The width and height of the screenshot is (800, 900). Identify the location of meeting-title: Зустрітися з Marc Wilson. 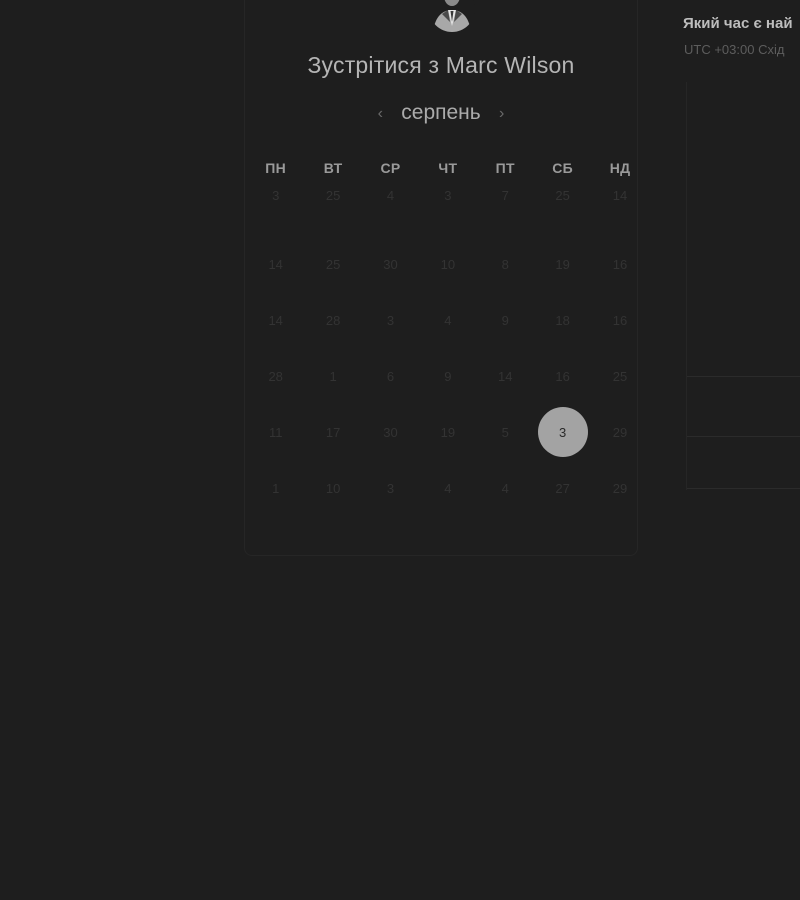
(441, 65).